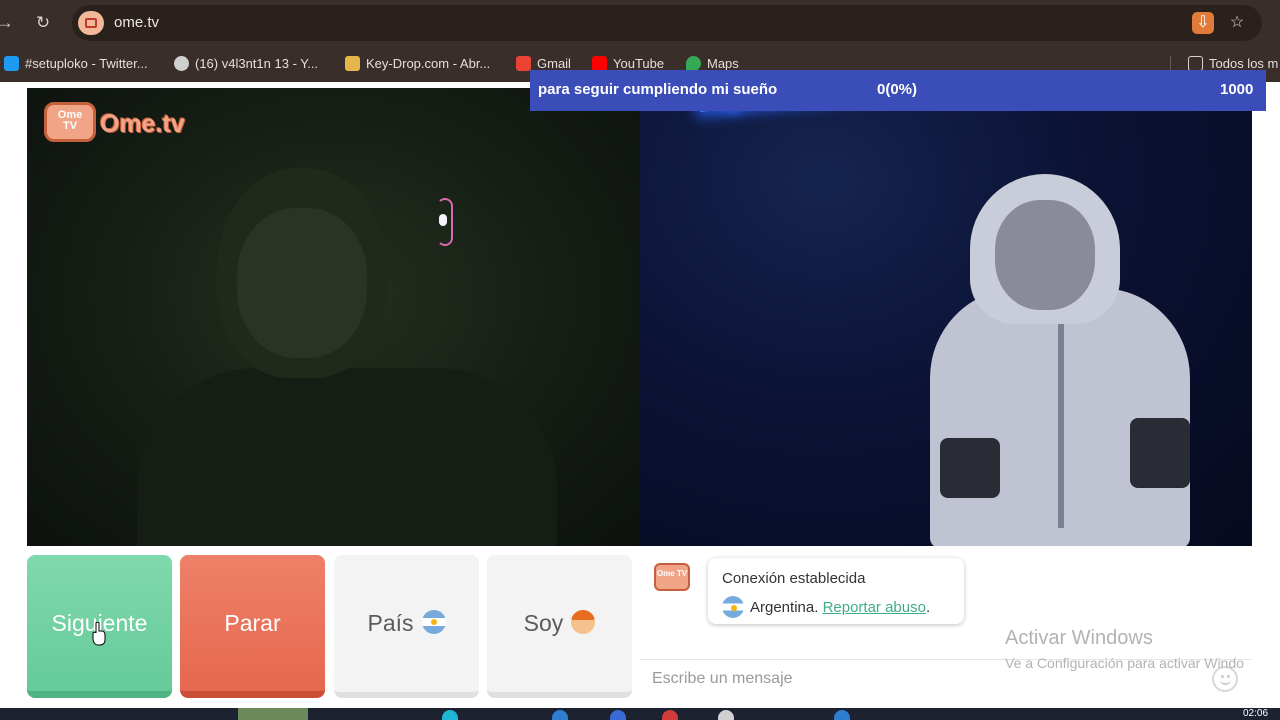  I want to click on remote-person-face, so click(1045, 255).